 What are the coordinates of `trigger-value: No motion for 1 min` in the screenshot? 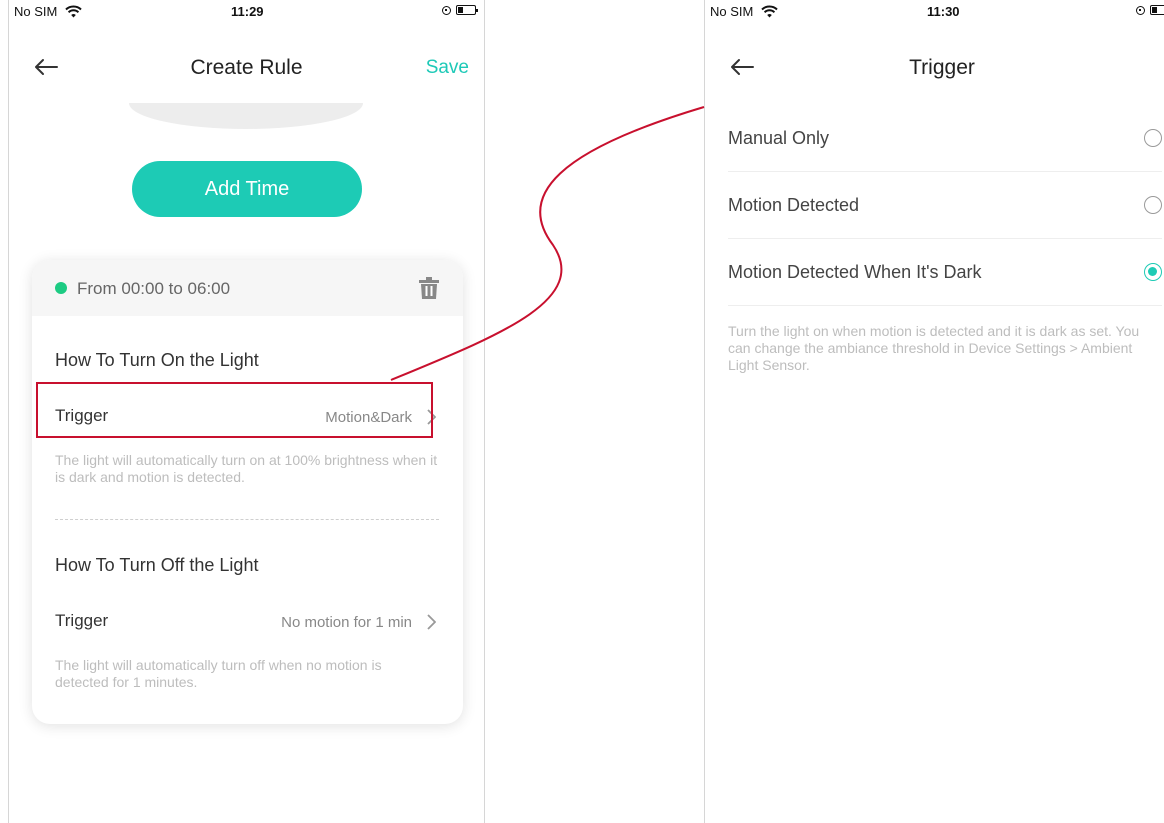 It's located at (346, 622).